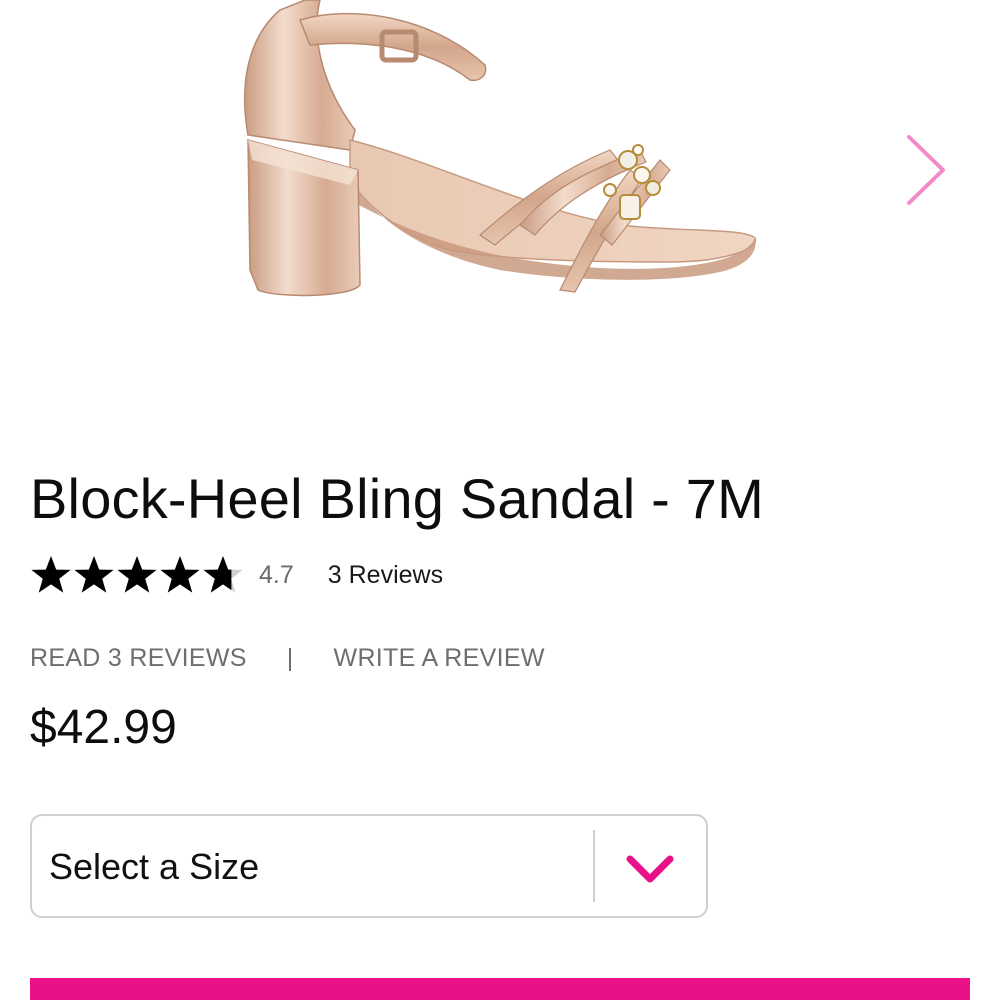  What do you see at coordinates (385, 575) in the screenshot?
I see `review-count: 3 Reviews` at bounding box center [385, 575].